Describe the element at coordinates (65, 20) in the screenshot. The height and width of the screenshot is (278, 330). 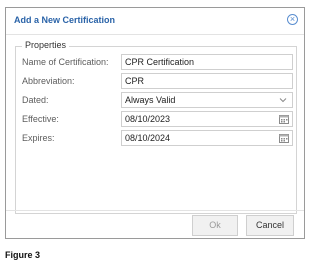
I see `dialog-title: Add a New Certification` at that location.